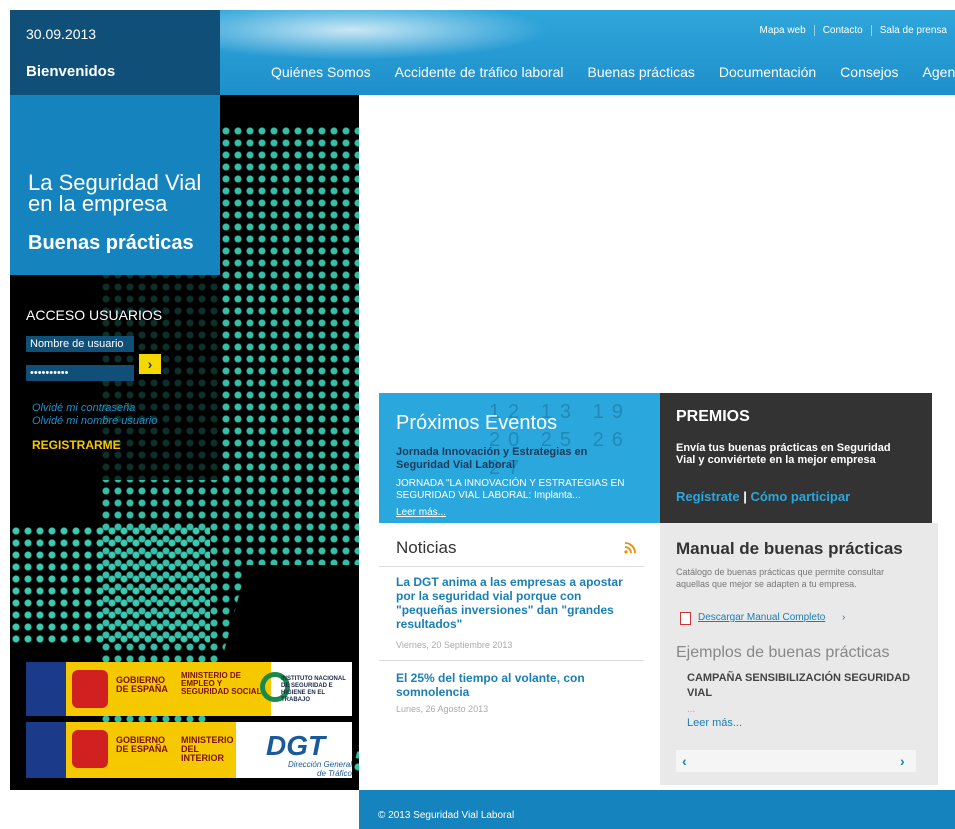  Describe the element at coordinates (761, 617) in the screenshot. I see `download-manual-link: Descargar Manual Completo` at that location.